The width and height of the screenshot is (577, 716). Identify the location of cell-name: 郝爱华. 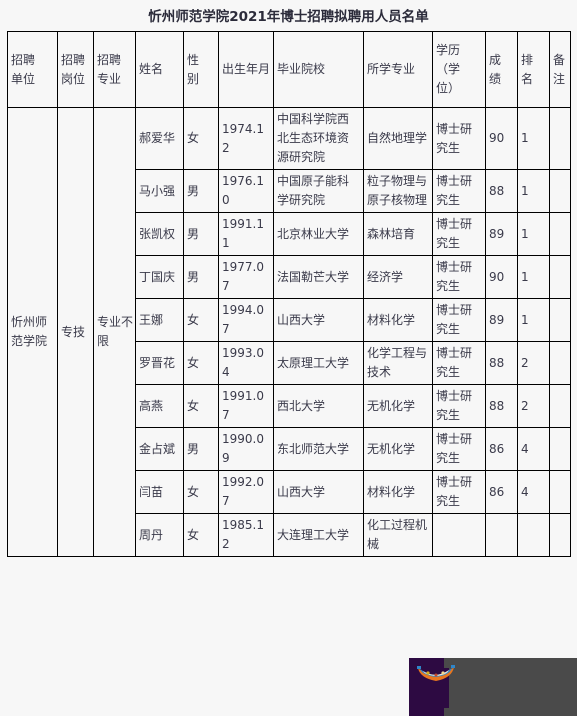
(159, 138).